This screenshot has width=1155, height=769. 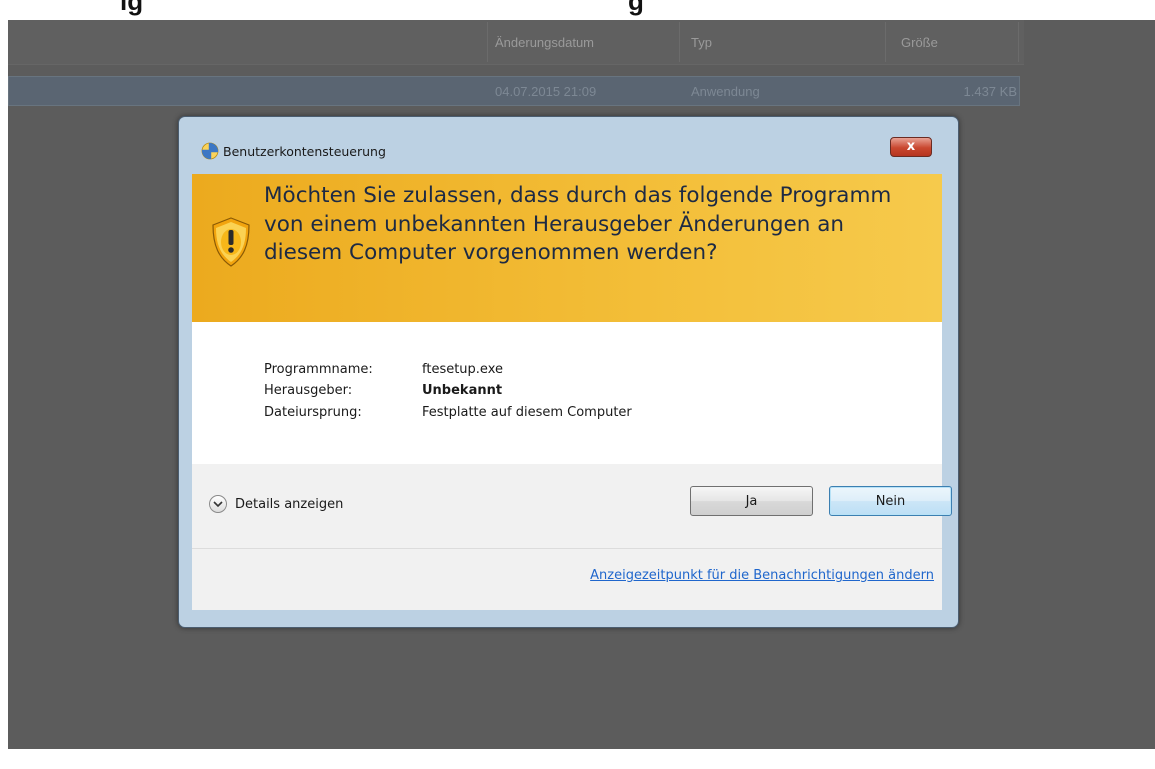 What do you see at coordinates (462, 390) in the screenshot?
I see `field-value: Unbekannt` at bounding box center [462, 390].